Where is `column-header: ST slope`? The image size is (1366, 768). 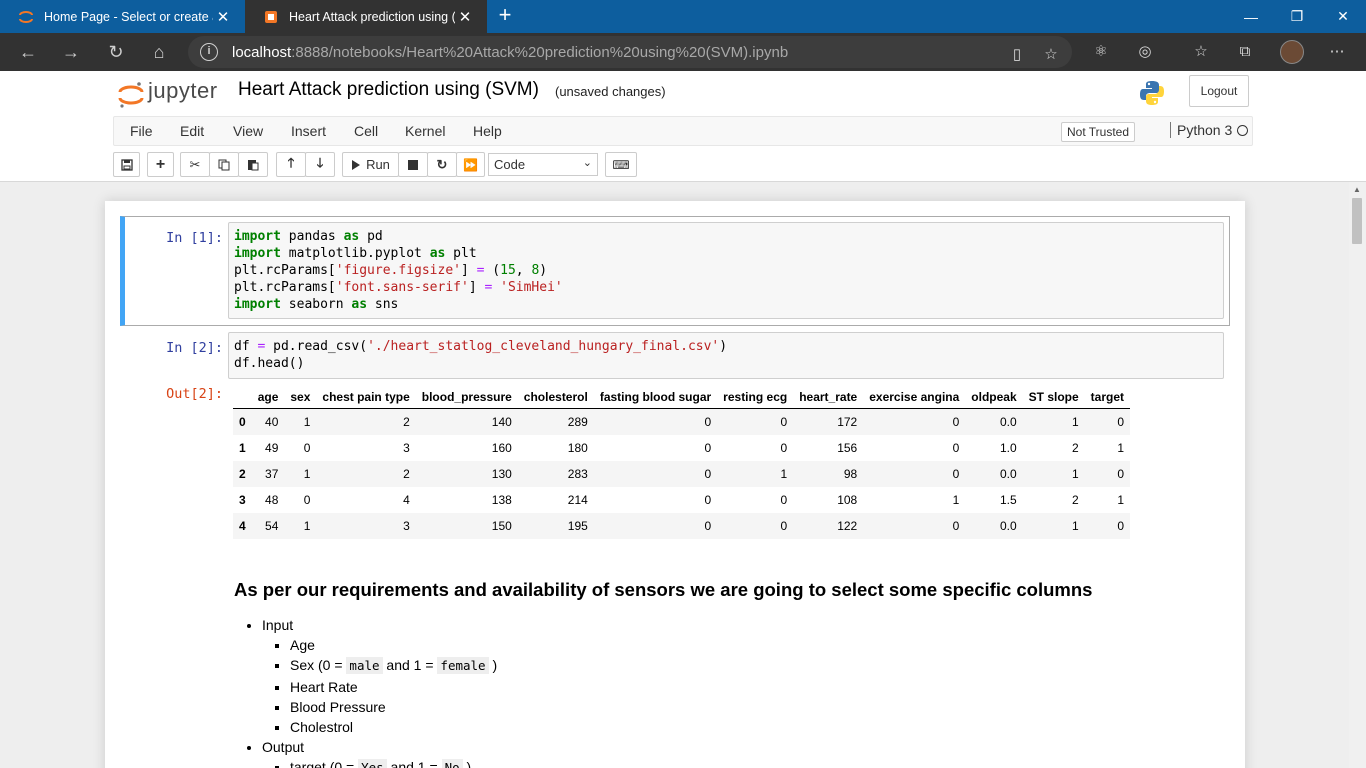 column-header: ST slope is located at coordinates (1053, 397).